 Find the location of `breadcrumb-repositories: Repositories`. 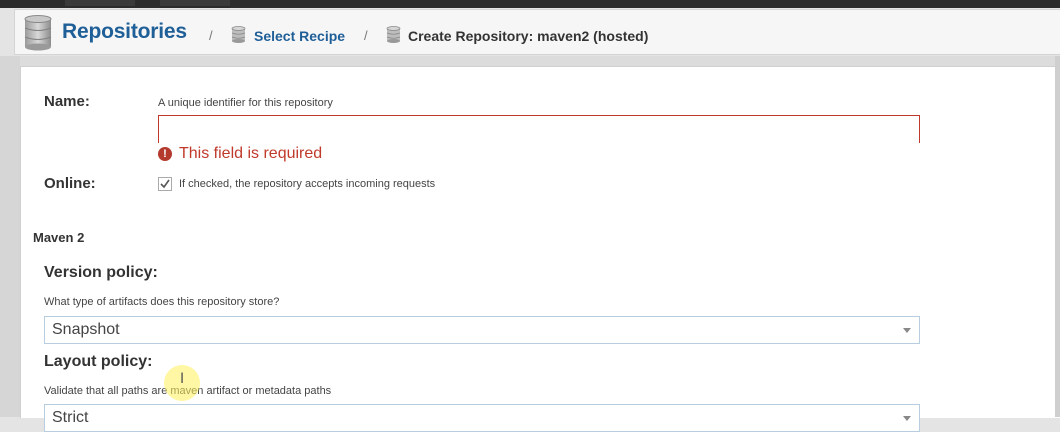

breadcrumb-repositories: Repositories is located at coordinates (124, 32).